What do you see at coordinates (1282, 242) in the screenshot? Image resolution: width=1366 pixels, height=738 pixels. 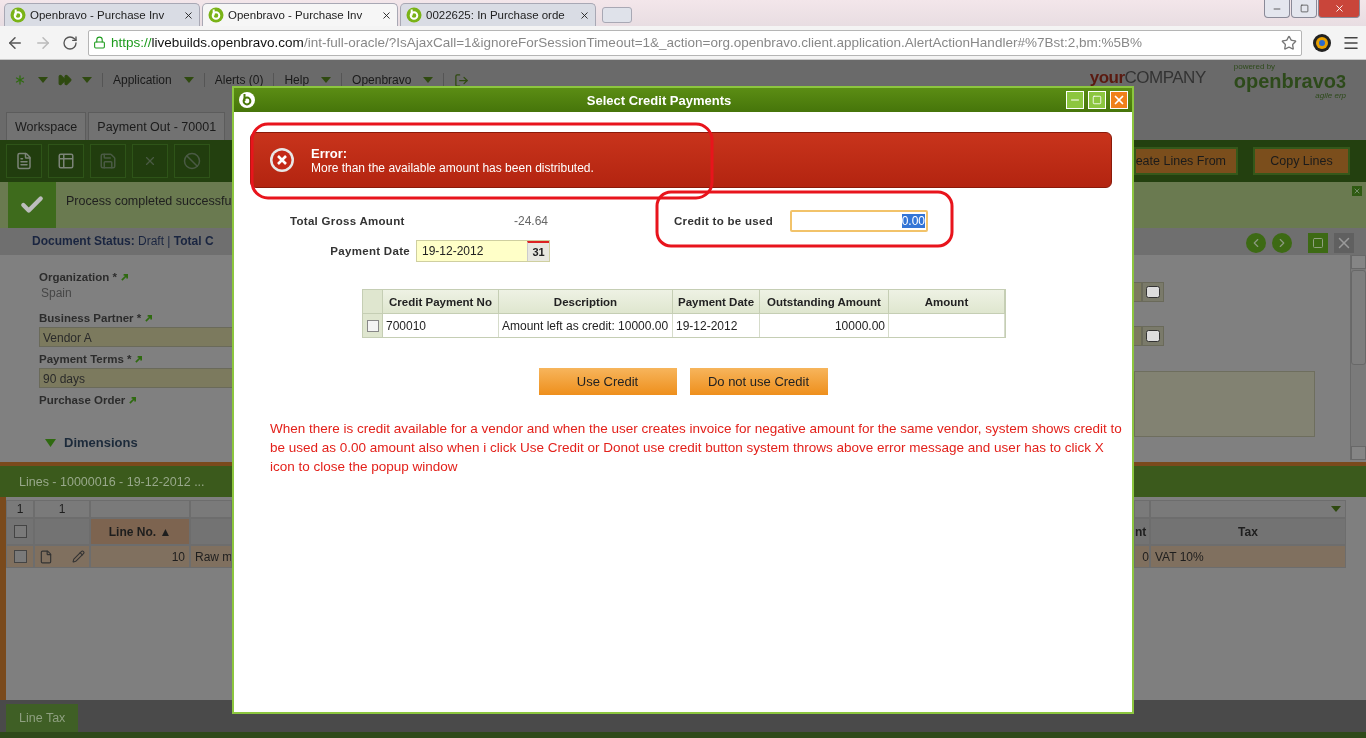 I see `next-button` at bounding box center [1282, 242].